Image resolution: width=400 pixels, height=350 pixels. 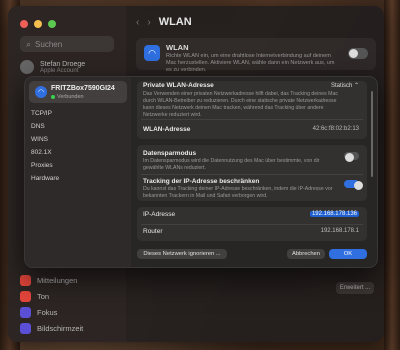 I want to click on zoom-button, so click(x=52, y=24).